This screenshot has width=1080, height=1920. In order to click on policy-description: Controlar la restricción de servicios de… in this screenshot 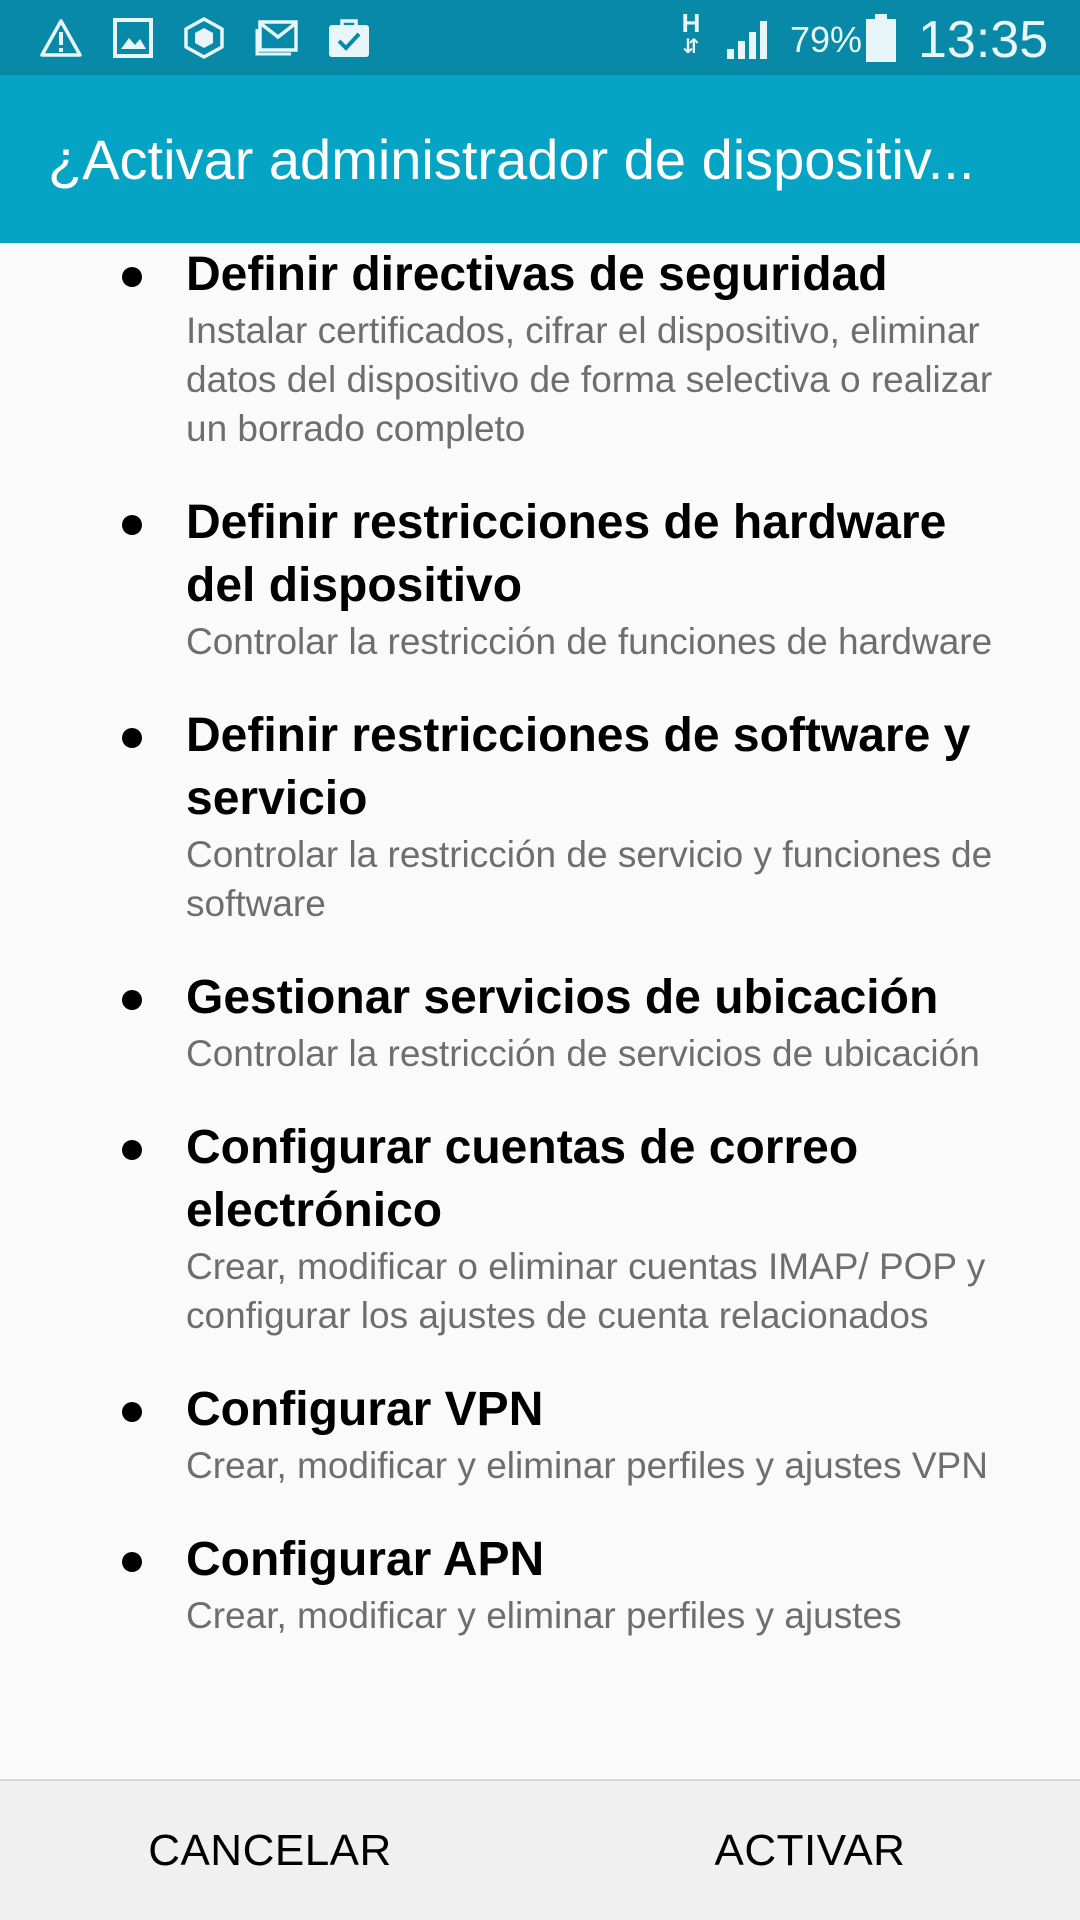, I will do `click(583, 1053)`.